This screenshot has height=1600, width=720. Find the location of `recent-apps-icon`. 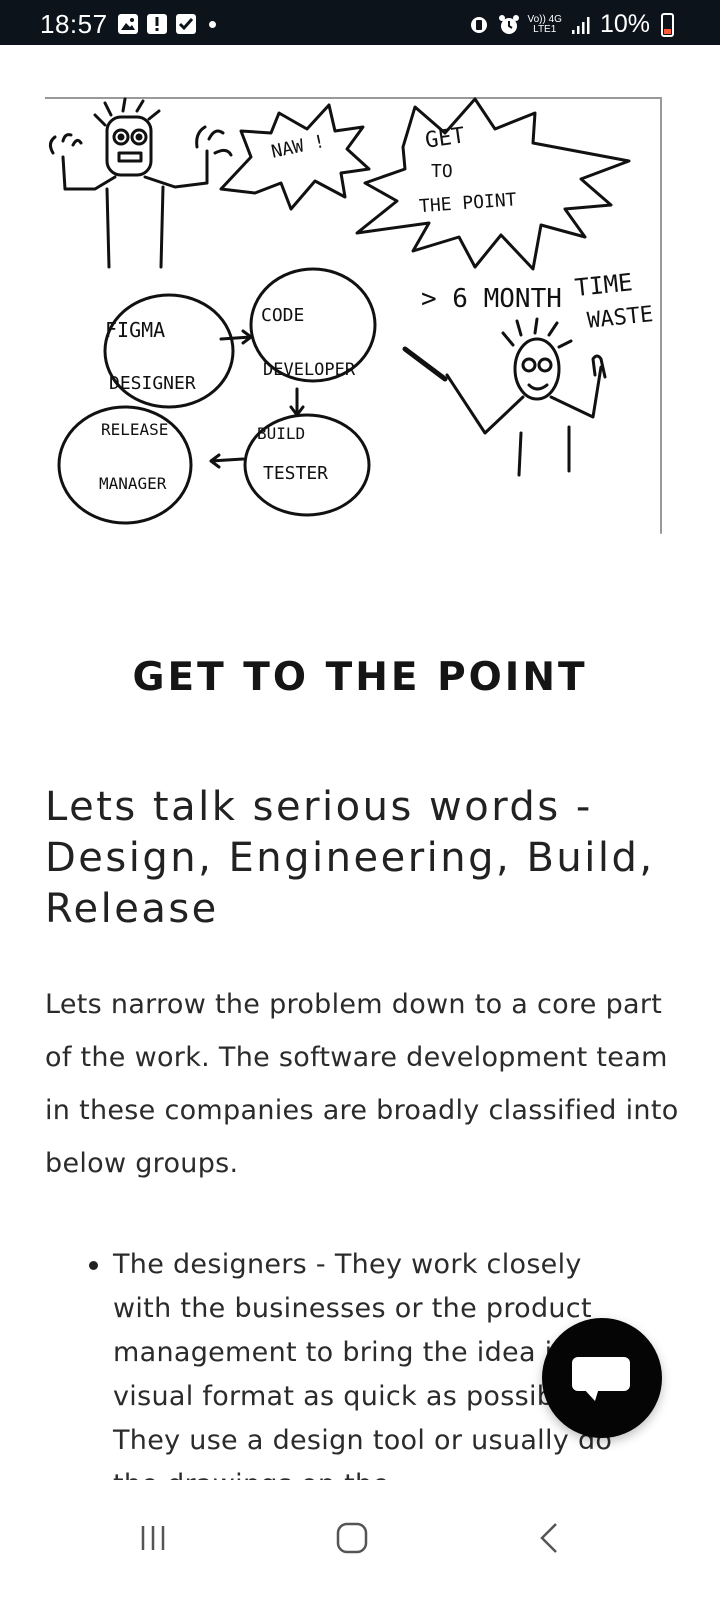

recent-apps-icon is located at coordinates (153, 1538).